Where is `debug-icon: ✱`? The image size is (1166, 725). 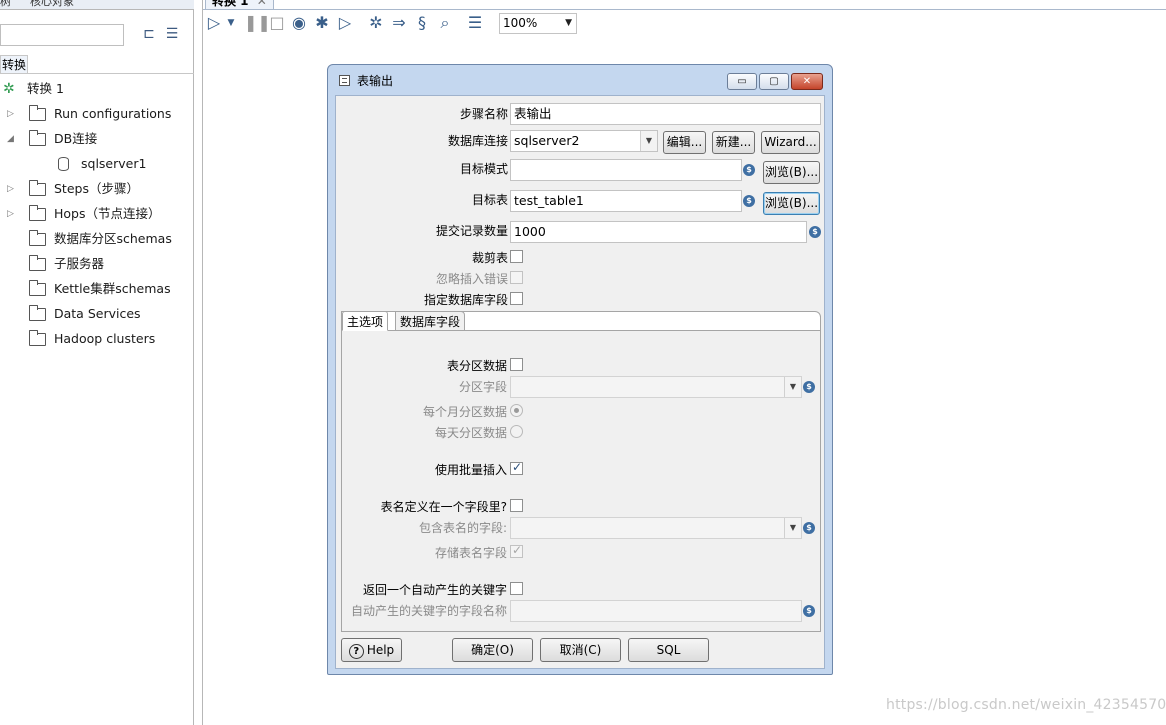
debug-icon: ✱ is located at coordinates (322, 23).